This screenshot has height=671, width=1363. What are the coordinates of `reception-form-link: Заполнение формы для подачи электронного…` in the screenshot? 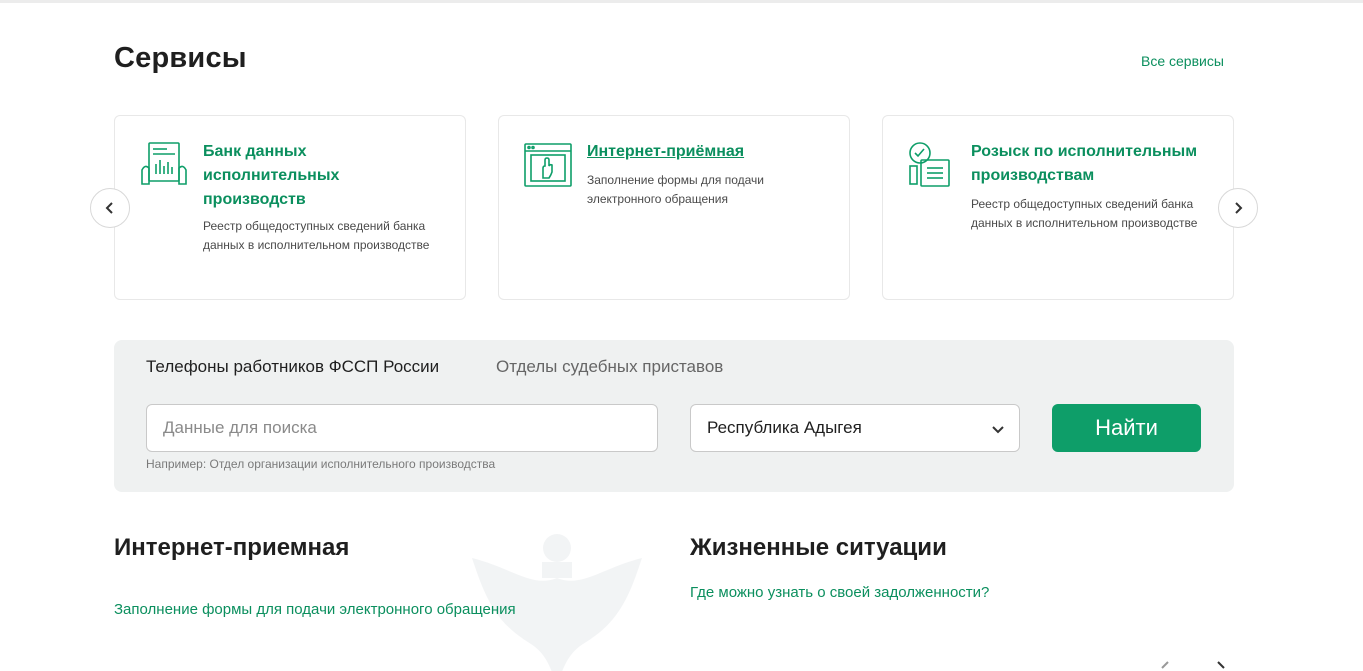 It's located at (315, 609).